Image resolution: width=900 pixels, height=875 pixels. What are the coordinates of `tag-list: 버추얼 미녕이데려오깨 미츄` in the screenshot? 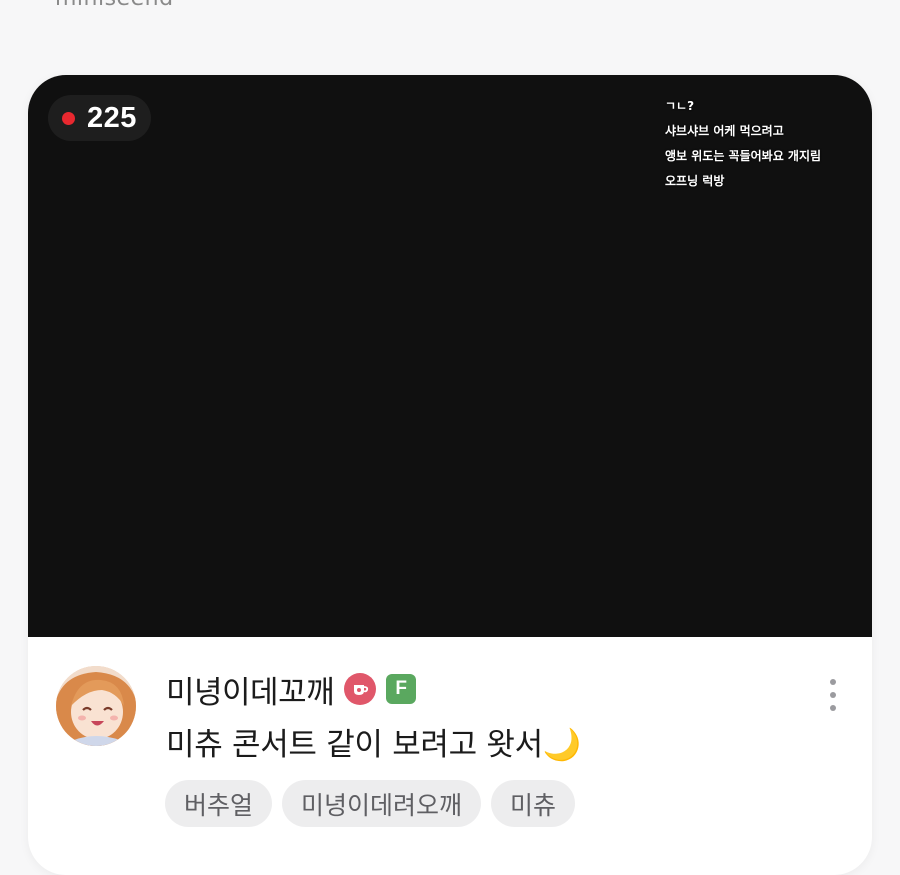 It's located at (370, 803).